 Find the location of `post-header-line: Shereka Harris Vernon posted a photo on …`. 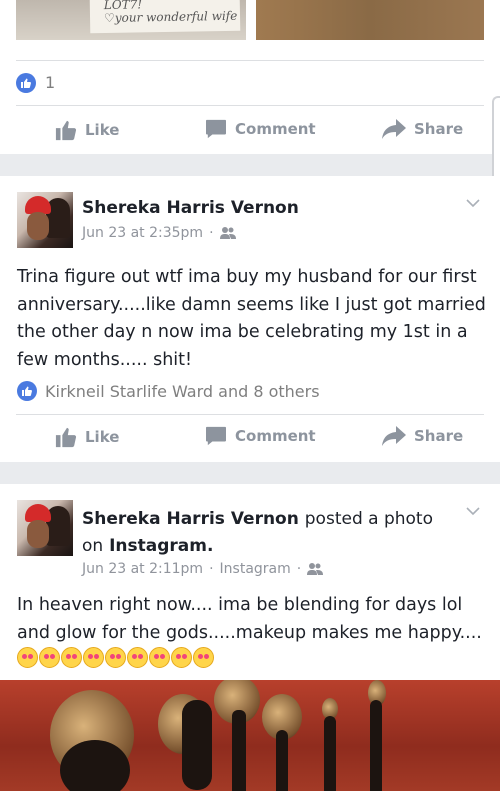

post-header-line: Shereka Harris Vernon posted a photo on … is located at coordinates (266, 533).